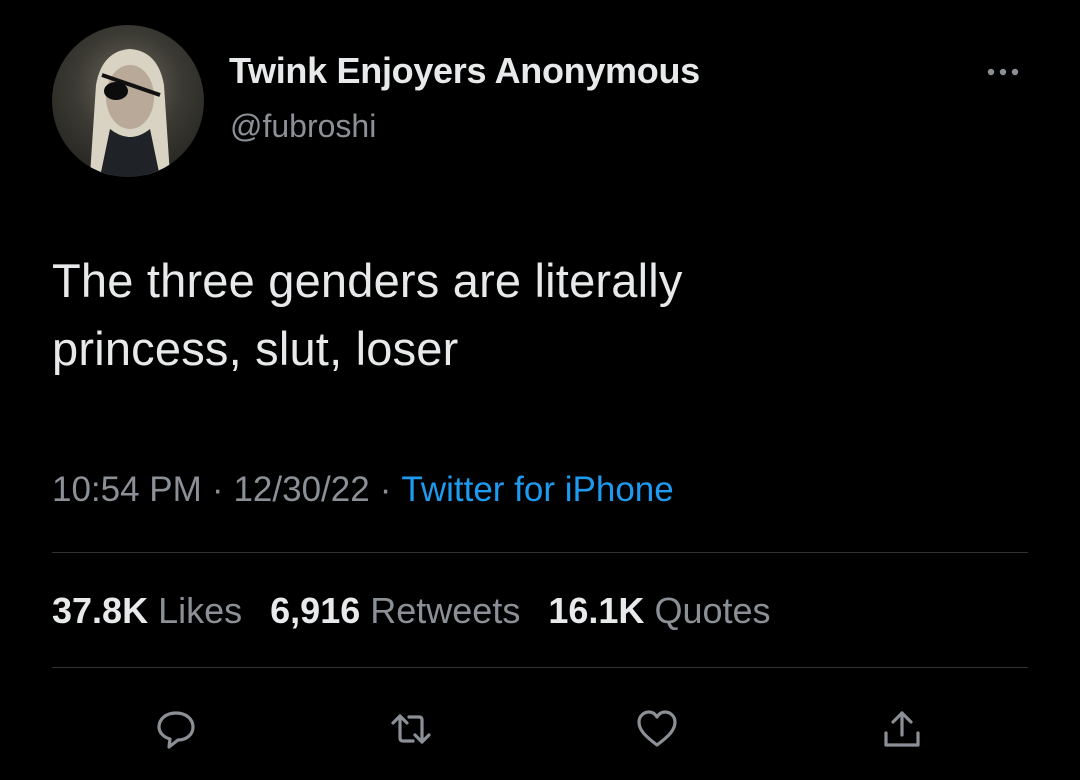  What do you see at coordinates (537, 489) in the screenshot?
I see `tweet-source-link: Twitter for iPhone` at bounding box center [537, 489].